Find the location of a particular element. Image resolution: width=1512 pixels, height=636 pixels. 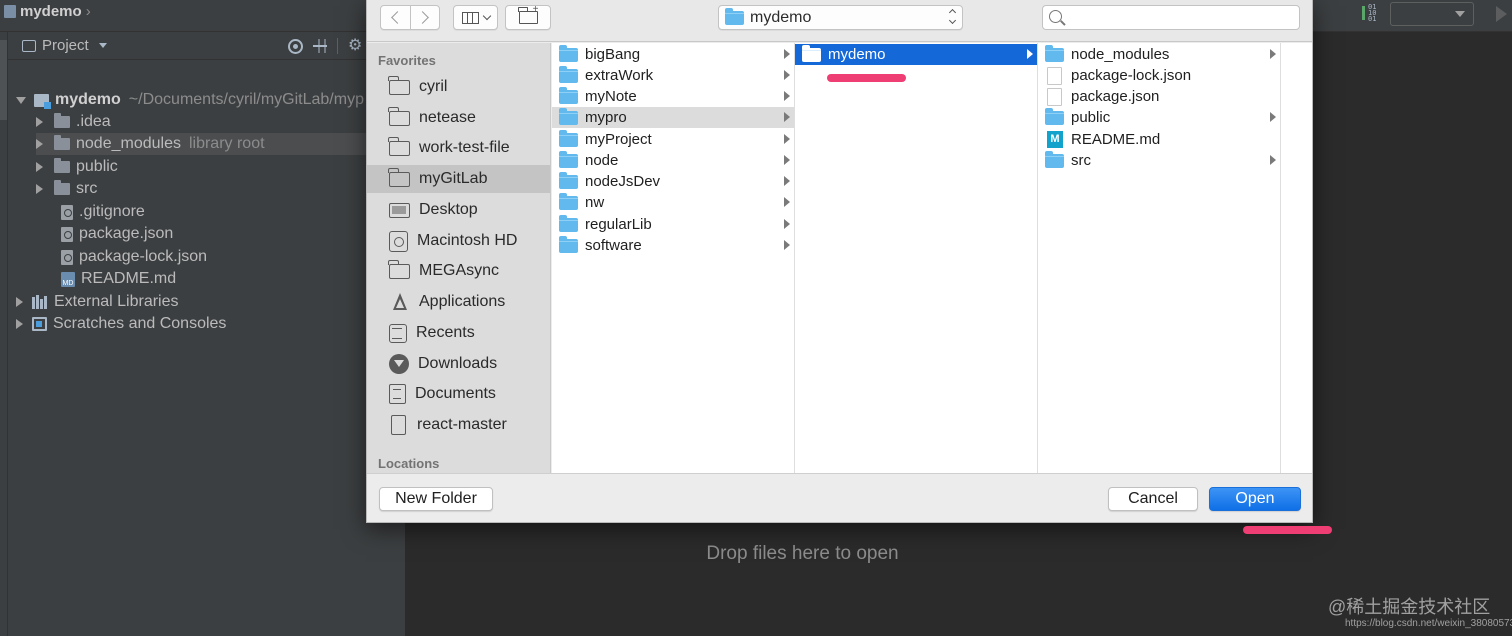

tree-item: MD README.md is located at coordinates (118, 279).